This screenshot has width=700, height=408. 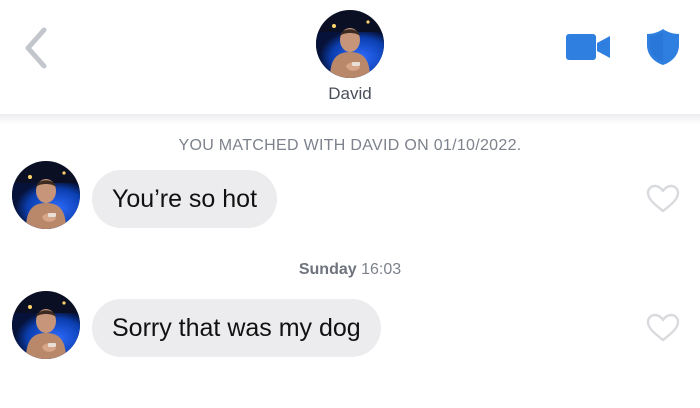 I want to click on header-divider, so click(x=350, y=119).